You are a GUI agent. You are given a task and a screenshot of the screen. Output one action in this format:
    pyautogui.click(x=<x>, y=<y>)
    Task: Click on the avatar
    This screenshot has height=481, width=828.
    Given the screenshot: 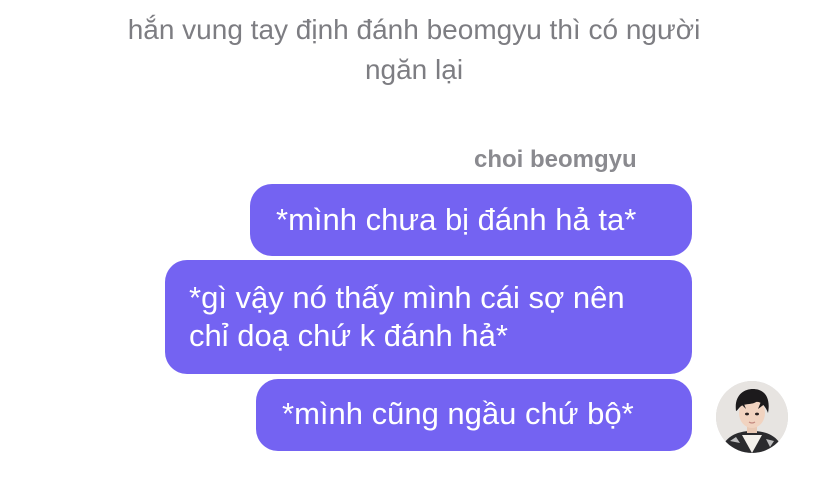 What is the action you would take?
    pyautogui.click(x=752, y=417)
    